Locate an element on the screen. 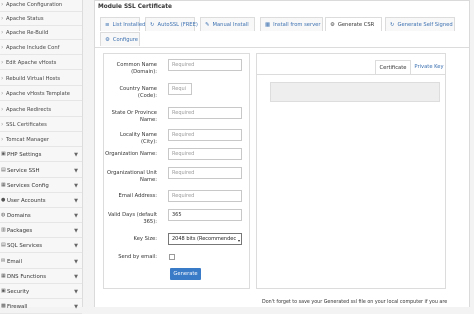 Image resolution: width=474 pixels, height=314 pixels. sidebar-category-user-accounts: ● User Accounts ▼ is located at coordinates (41, 201).